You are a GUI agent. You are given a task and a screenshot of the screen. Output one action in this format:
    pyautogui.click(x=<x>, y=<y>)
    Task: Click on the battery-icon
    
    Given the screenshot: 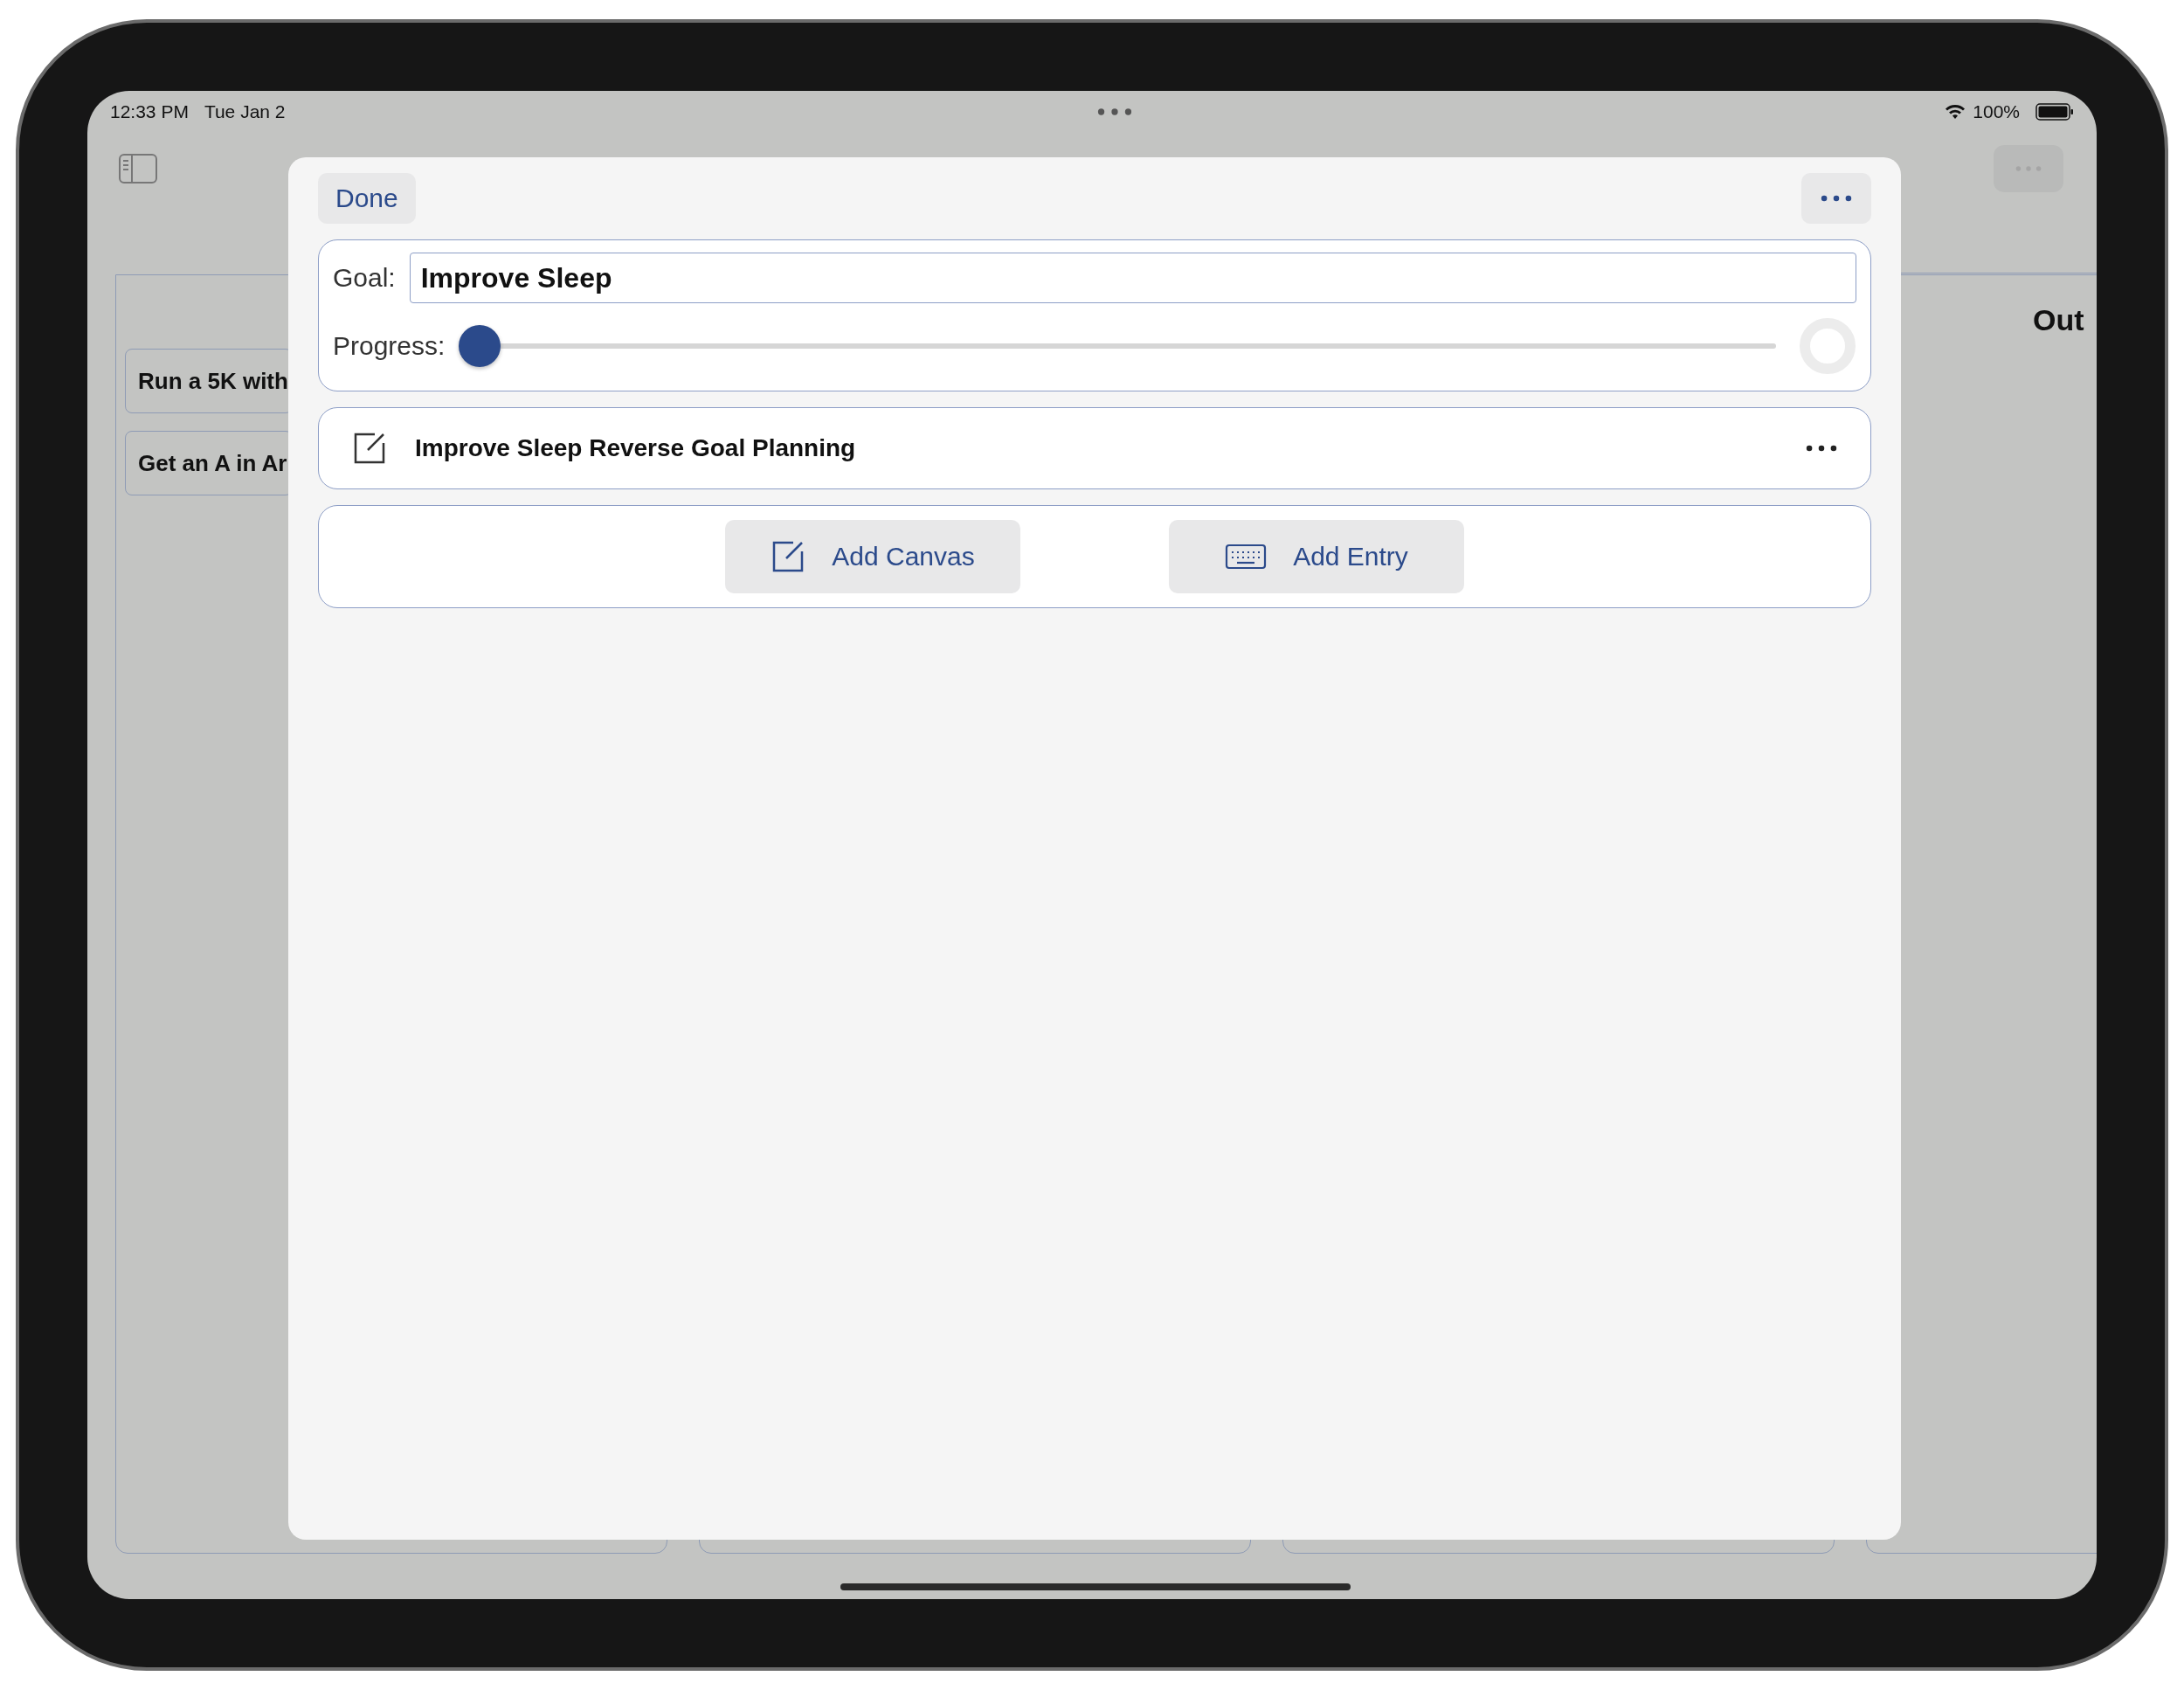 What is the action you would take?
    pyautogui.click(x=2054, y=112)
    